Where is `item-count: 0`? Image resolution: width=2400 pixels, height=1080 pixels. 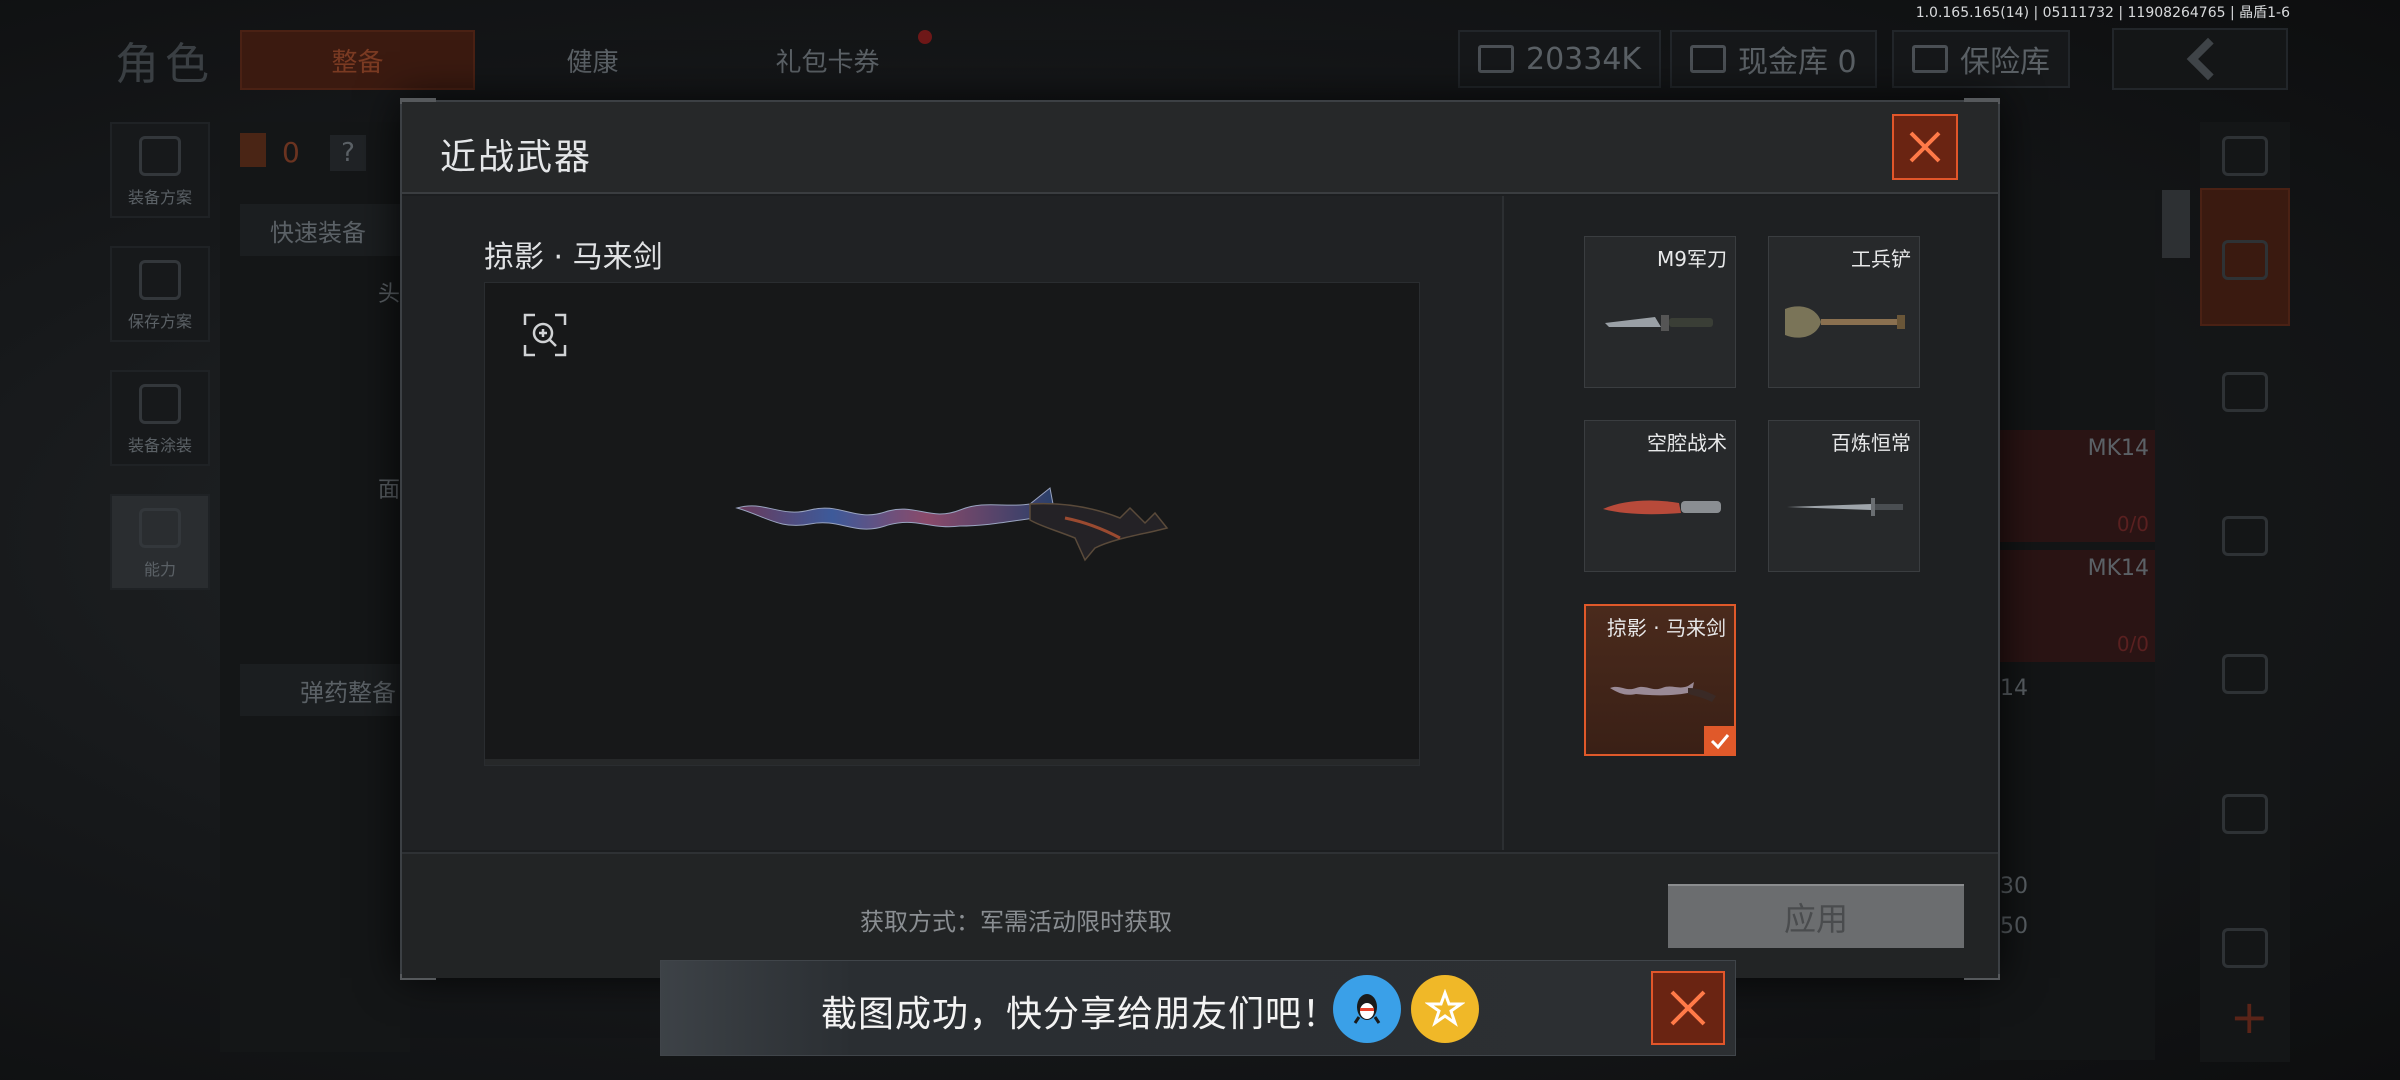
item-count: 0 is located at coordinates (291, 152).